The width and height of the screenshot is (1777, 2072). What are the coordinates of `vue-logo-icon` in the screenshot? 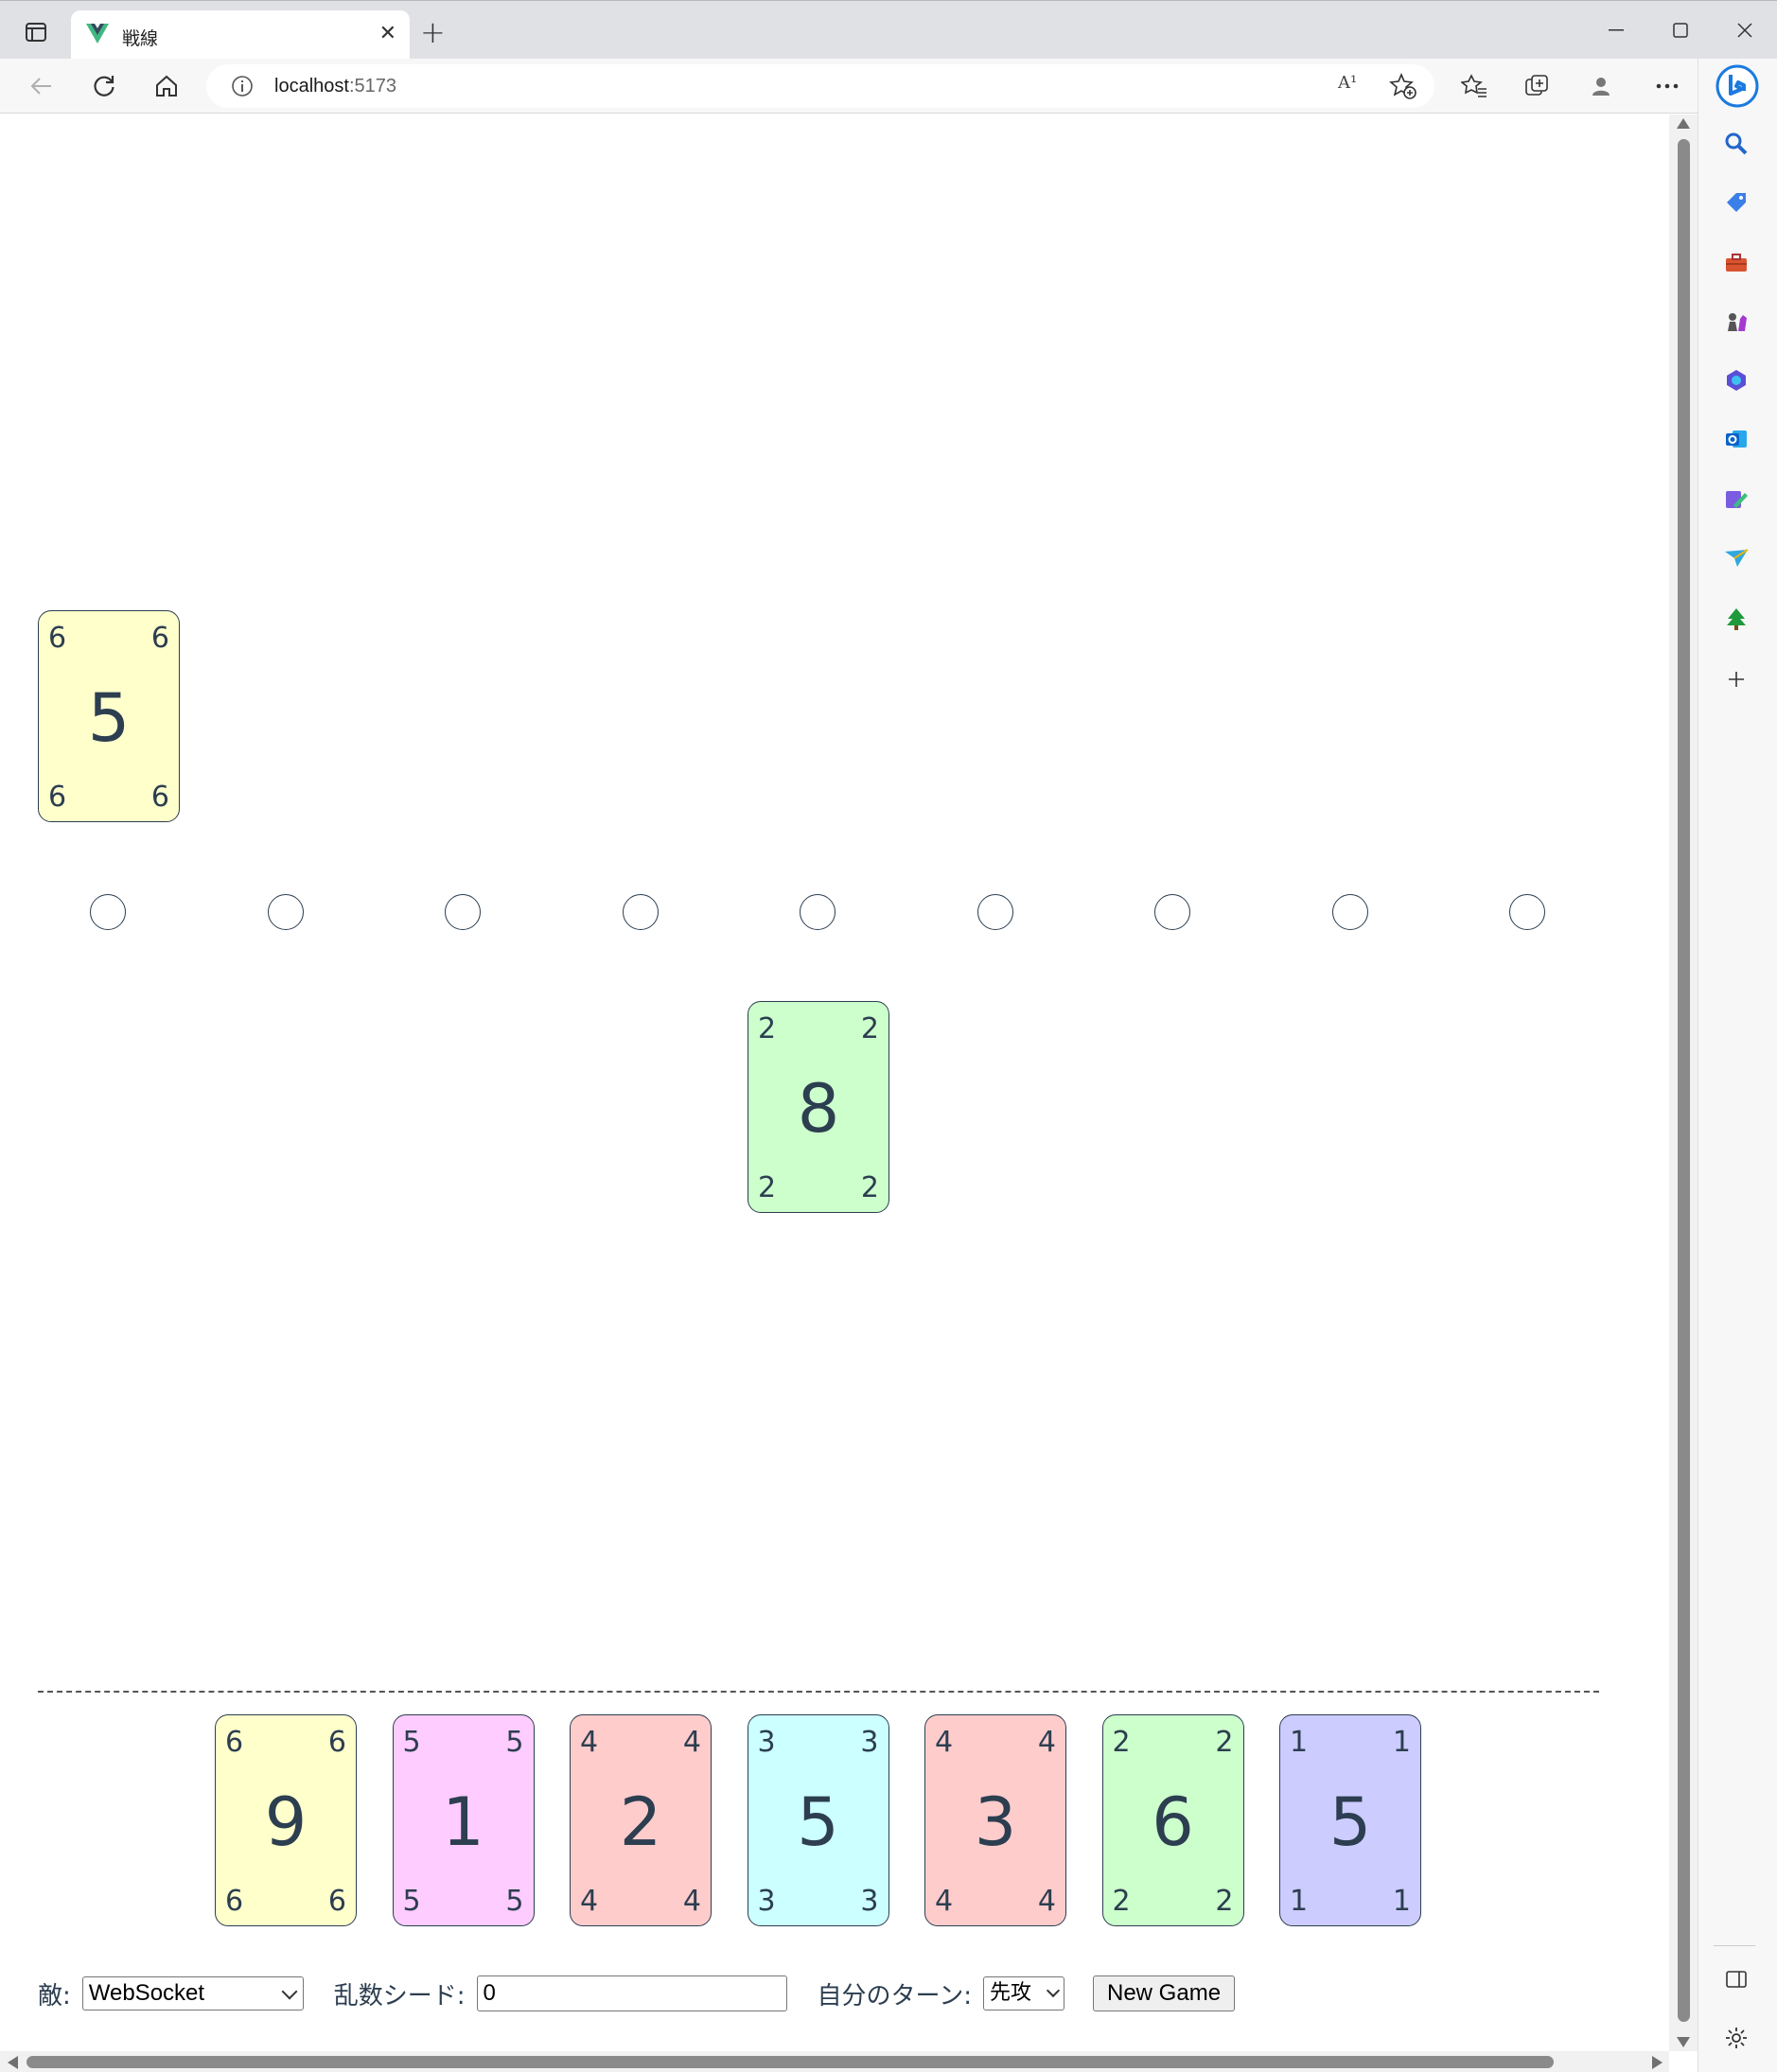 It's located at (97, 34).